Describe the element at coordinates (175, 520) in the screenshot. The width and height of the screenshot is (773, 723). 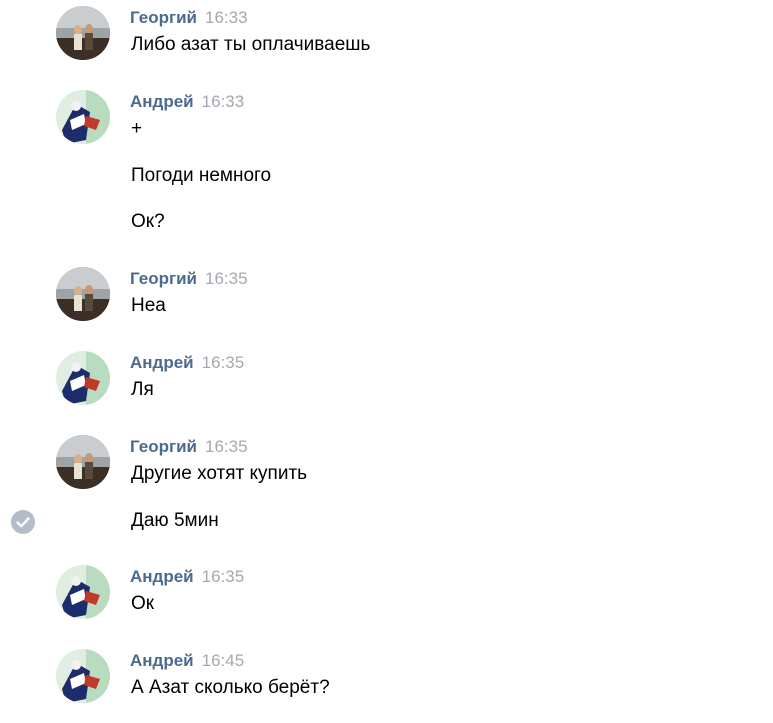
I see `message-text: Даю 5мин` at that location.